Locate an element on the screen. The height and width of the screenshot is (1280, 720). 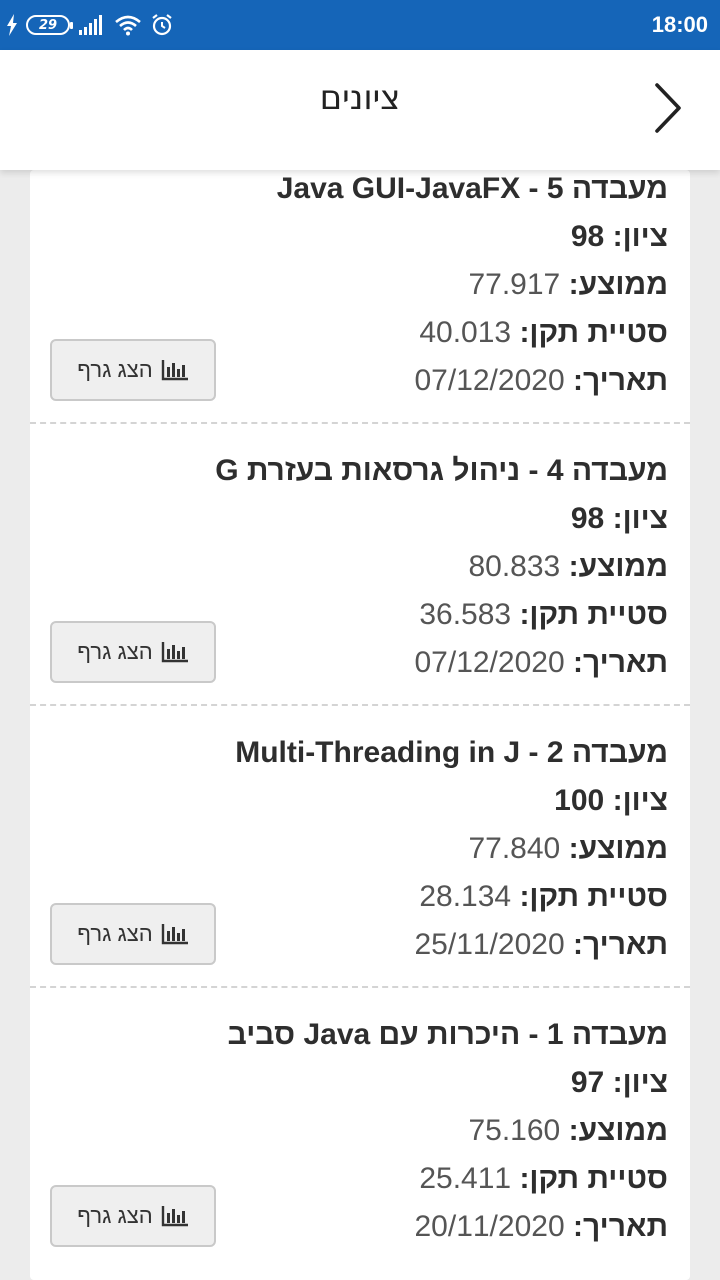
chevron-right-icon is located at coordinates (668, 108).